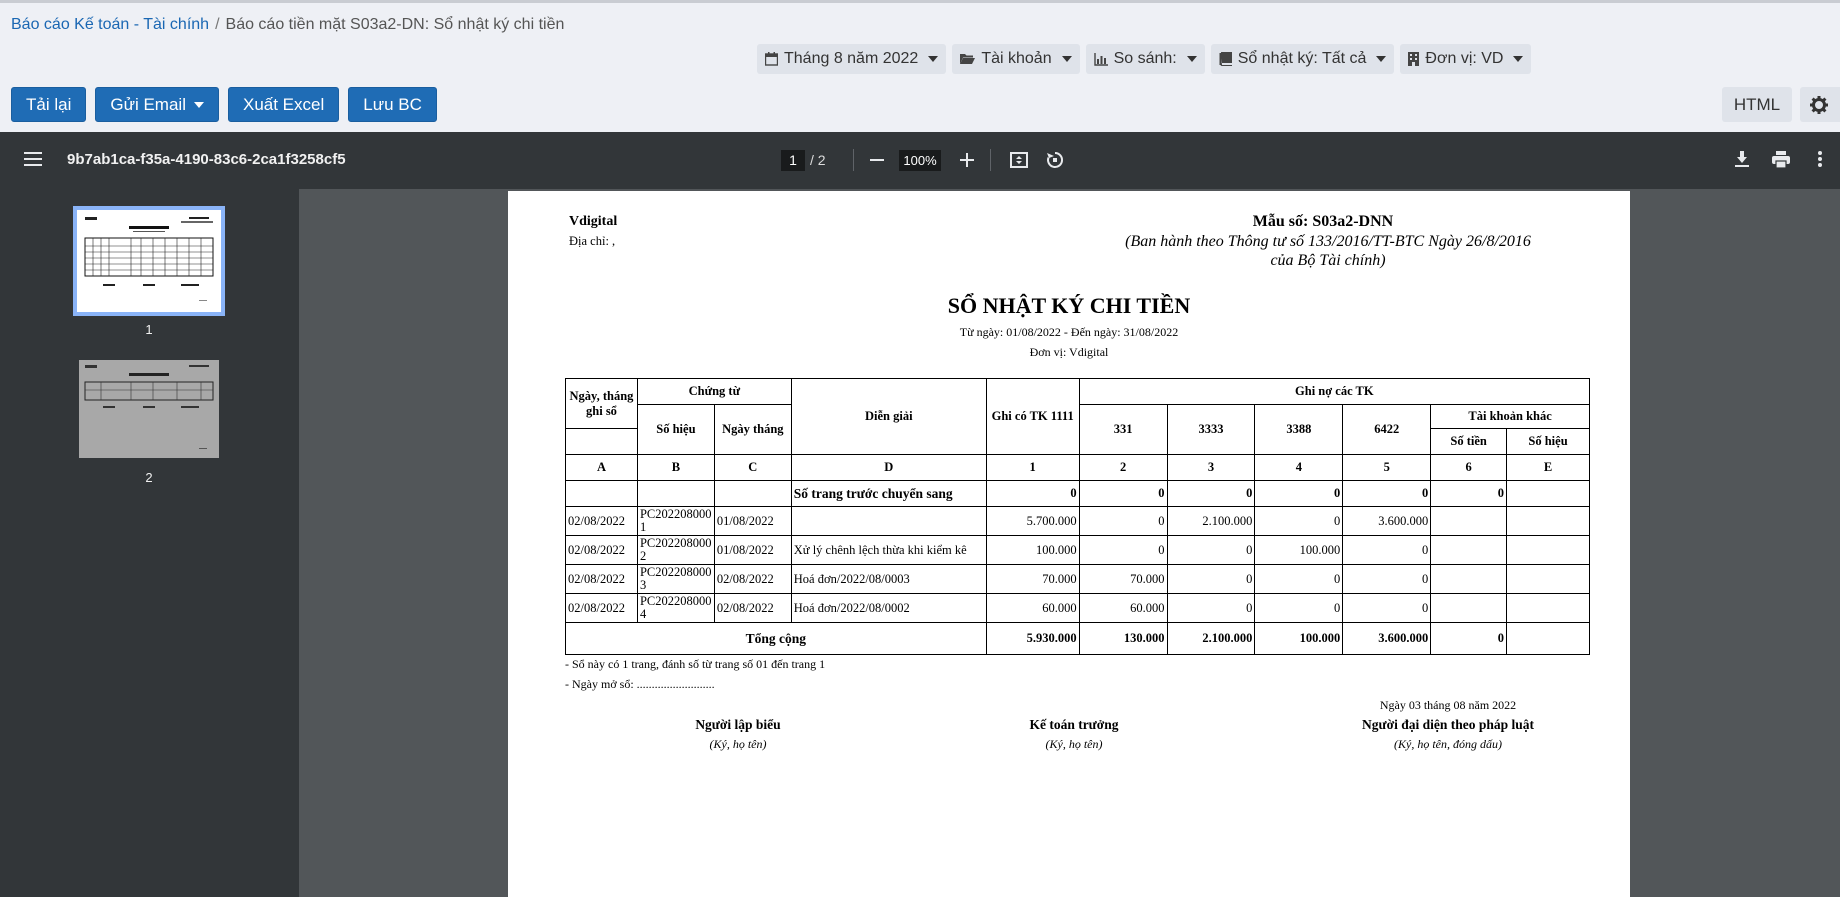 The height and width of the screenshot is (897, 1840). What do you see at coordinates (752, 550) in the screenshot?
I see `row-voucher-date: 01/08/2022` at bounding box center [752, 550].